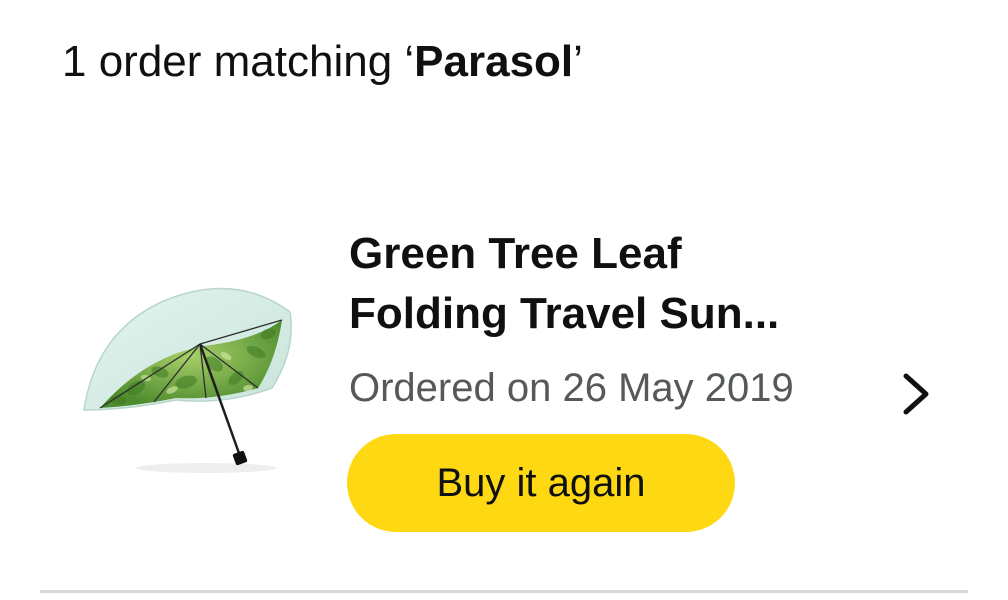  Describe the element at coordinates (238, 61) in the screenshot. I see `heading-prefix: 1 order matching ‘` at that location.